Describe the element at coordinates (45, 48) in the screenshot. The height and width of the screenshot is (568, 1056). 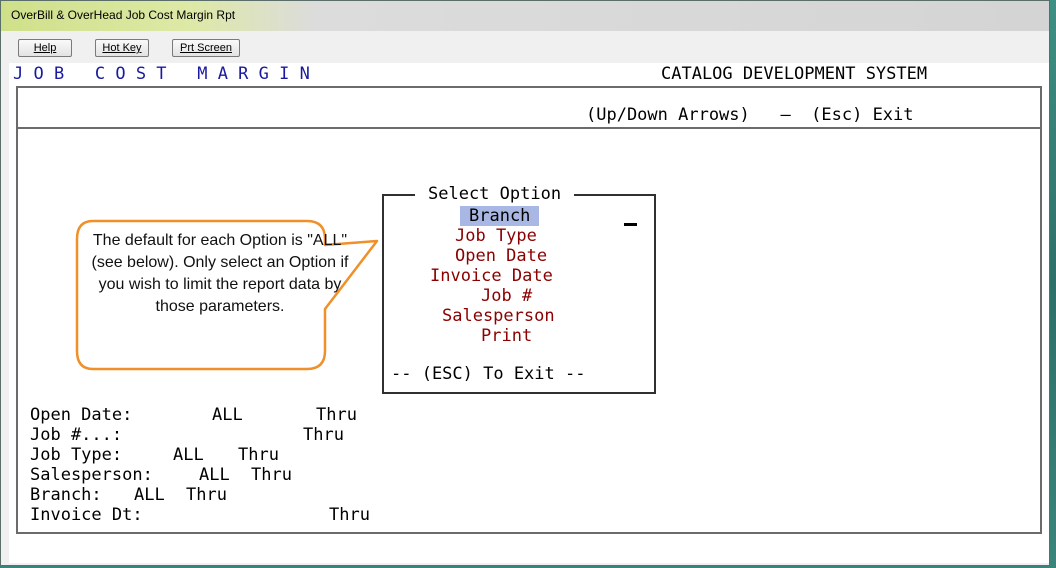
I see `help-button: Help` at that location.